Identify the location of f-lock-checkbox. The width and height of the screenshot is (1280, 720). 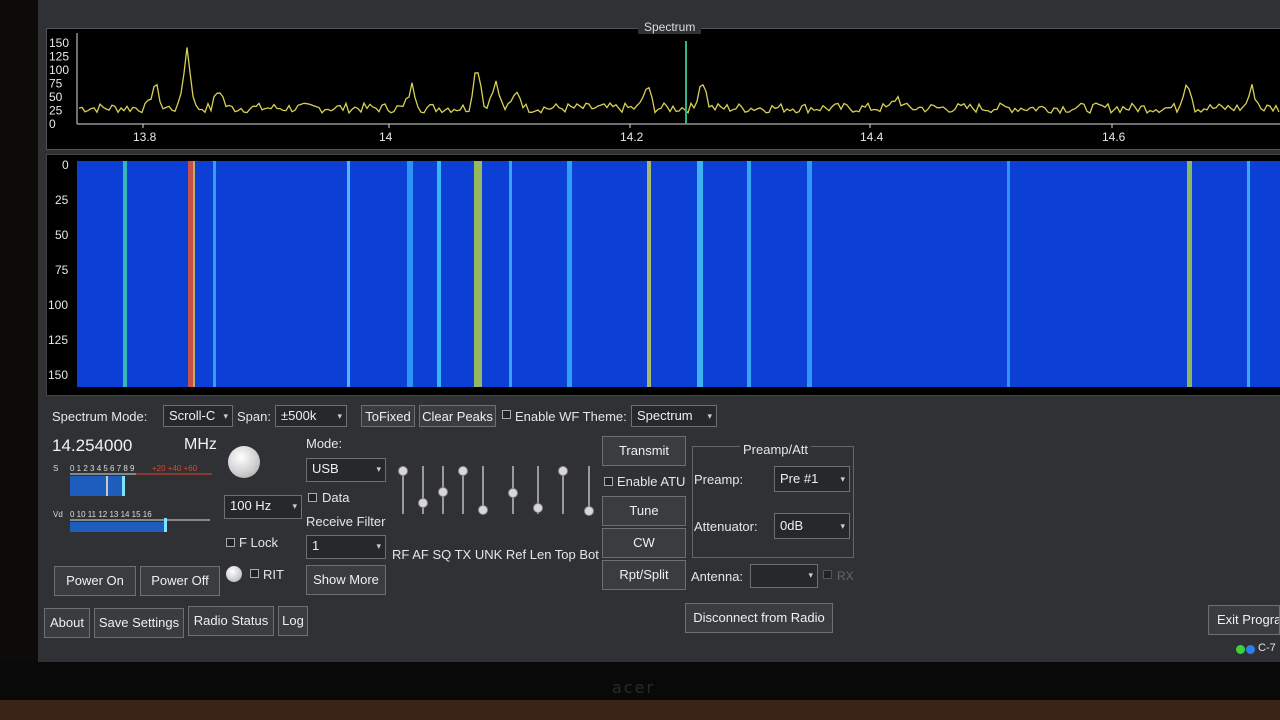
(230, 542).